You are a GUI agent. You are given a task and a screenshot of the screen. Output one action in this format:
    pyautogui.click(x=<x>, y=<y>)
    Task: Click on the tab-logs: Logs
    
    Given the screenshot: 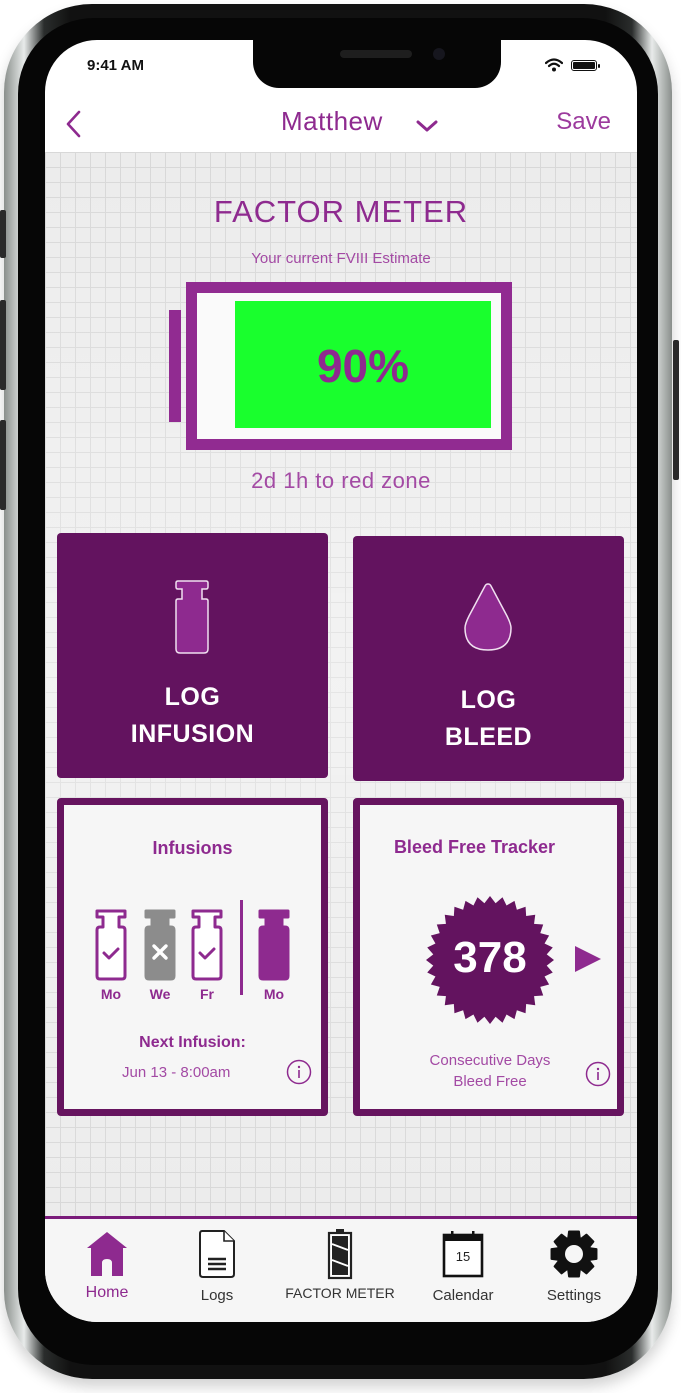 What is the action you would take?
    pyautogui.click(x=217, y=1269)
    